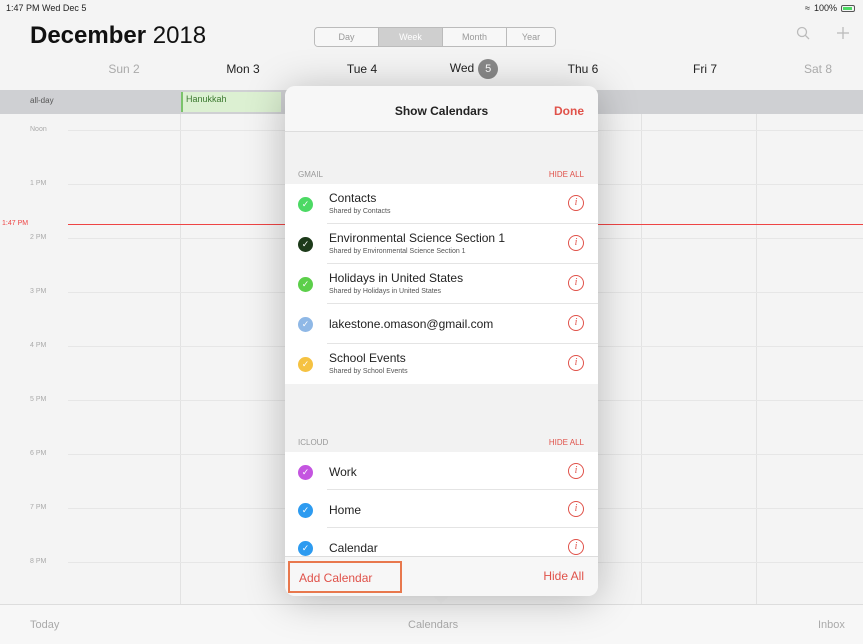  Describe the element at coordinates (417, 238) in the screenshot. I see `calendar-title: Environmental Science Section 1` at that location.